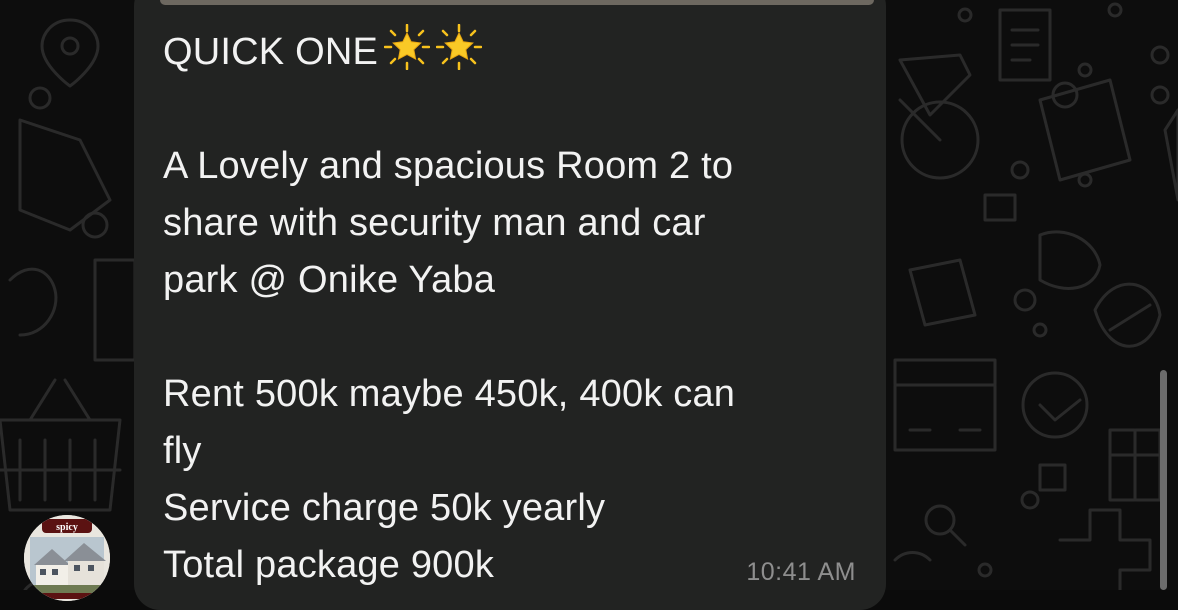 Image resolution: width=1178 pixels, height=610 pixels. I want to click on avatar-logo-text: spicy, so click(67, 527).